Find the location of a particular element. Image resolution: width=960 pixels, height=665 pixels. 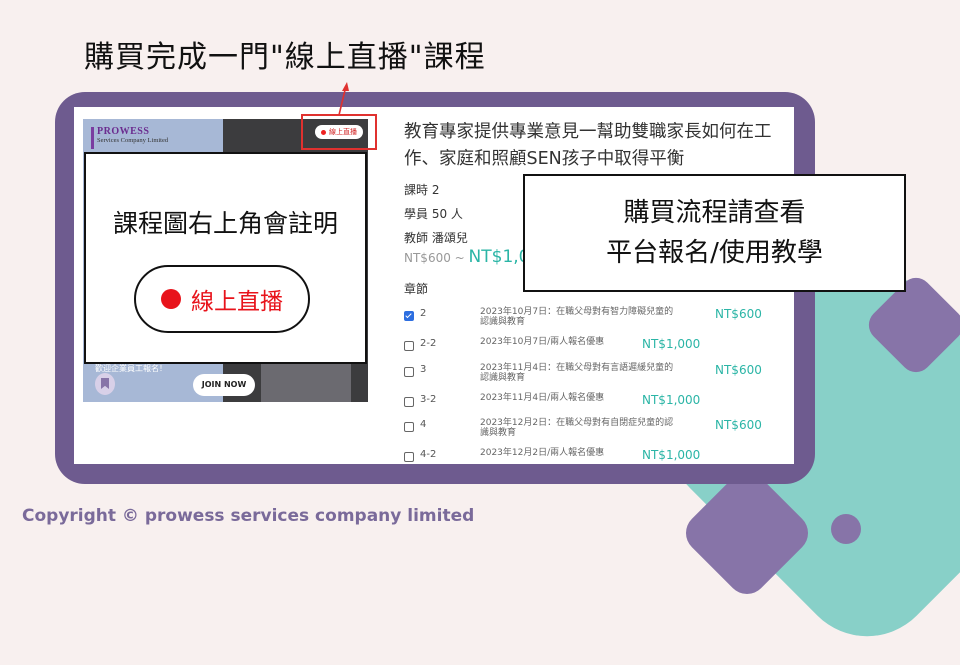

lesson-number: 3-2 is located at coordinates (428, 399).